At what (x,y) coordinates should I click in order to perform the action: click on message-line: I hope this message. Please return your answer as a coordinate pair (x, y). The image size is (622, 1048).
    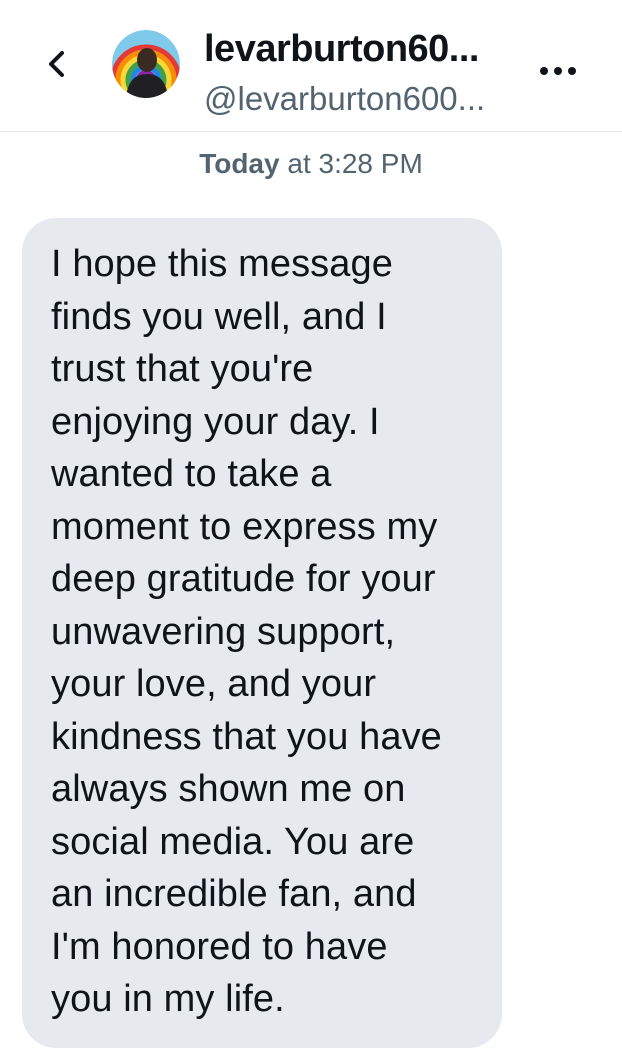
    Looking at the image, I should click on (222, 264).